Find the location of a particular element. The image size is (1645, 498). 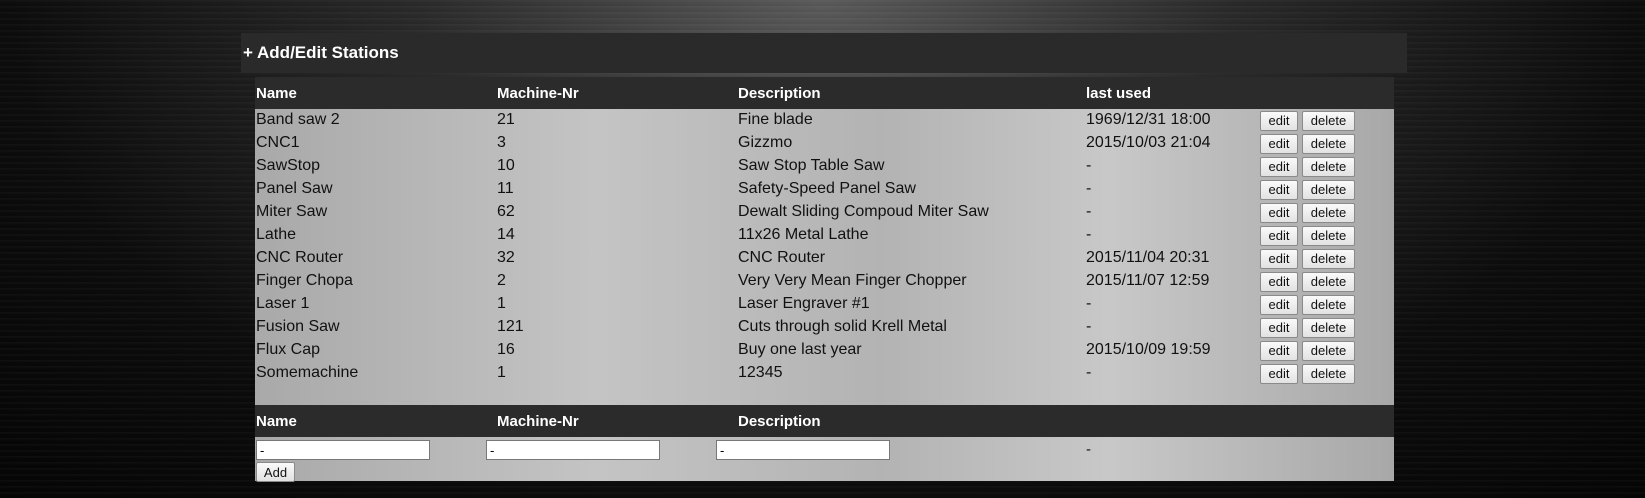

table-row: Laser 1 1 Laser Engraver #1 - edit delete is located at coordinates (824, 304).